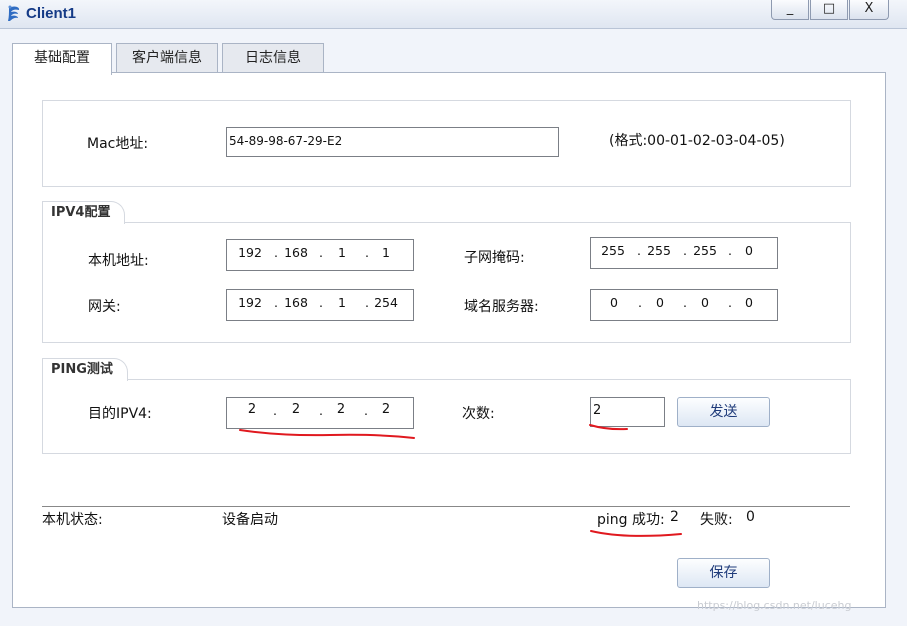 The image size is (907, 626). Describe the element at coordinates (597, 410) in the screenshot. I see `ping-count-value: 2` at that location.